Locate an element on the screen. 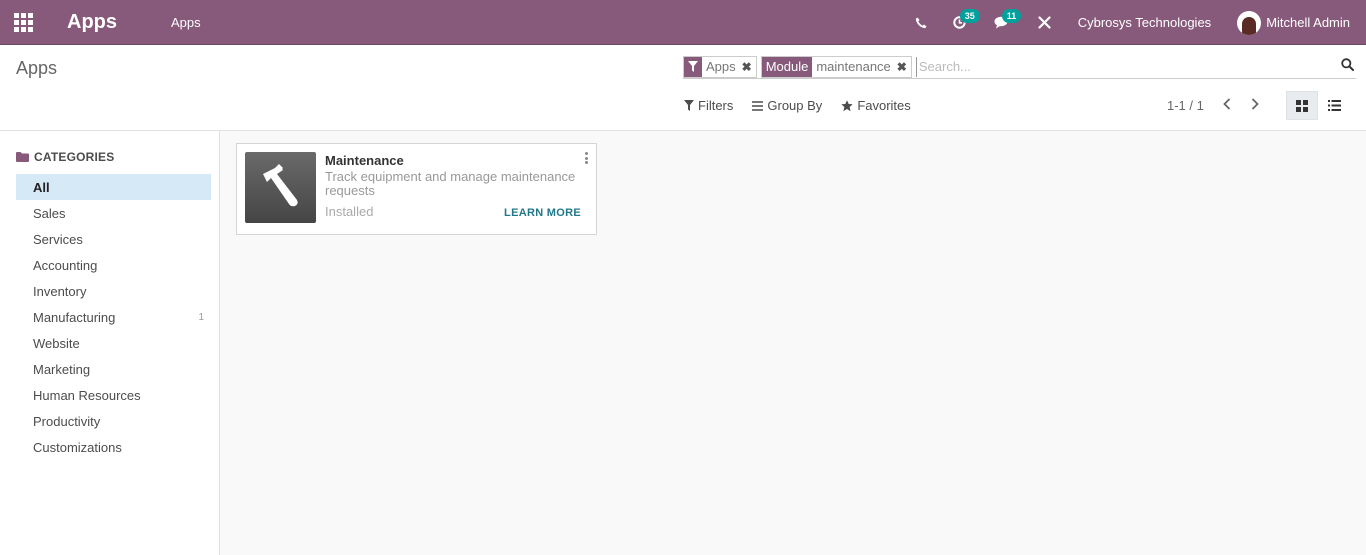  apps-menu-button is located at coordinates (23, 22).